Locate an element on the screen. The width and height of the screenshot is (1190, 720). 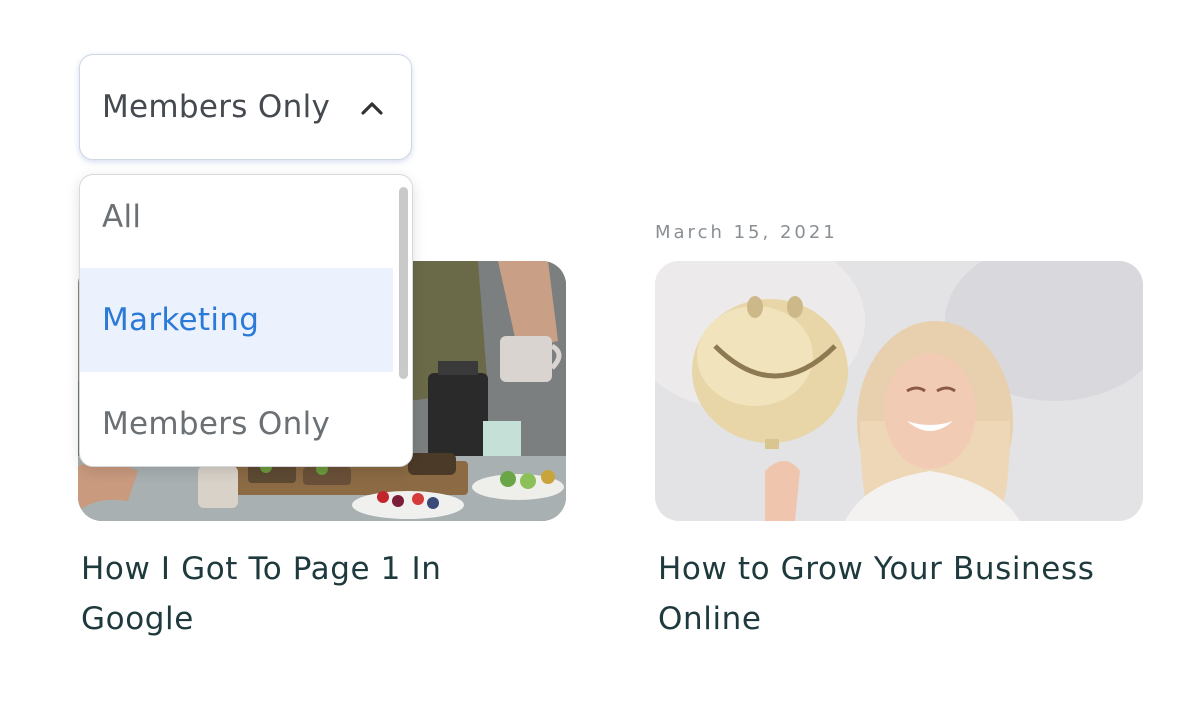
category-options-menu: All Marketing Members Only is located at coordinates (246, 320).